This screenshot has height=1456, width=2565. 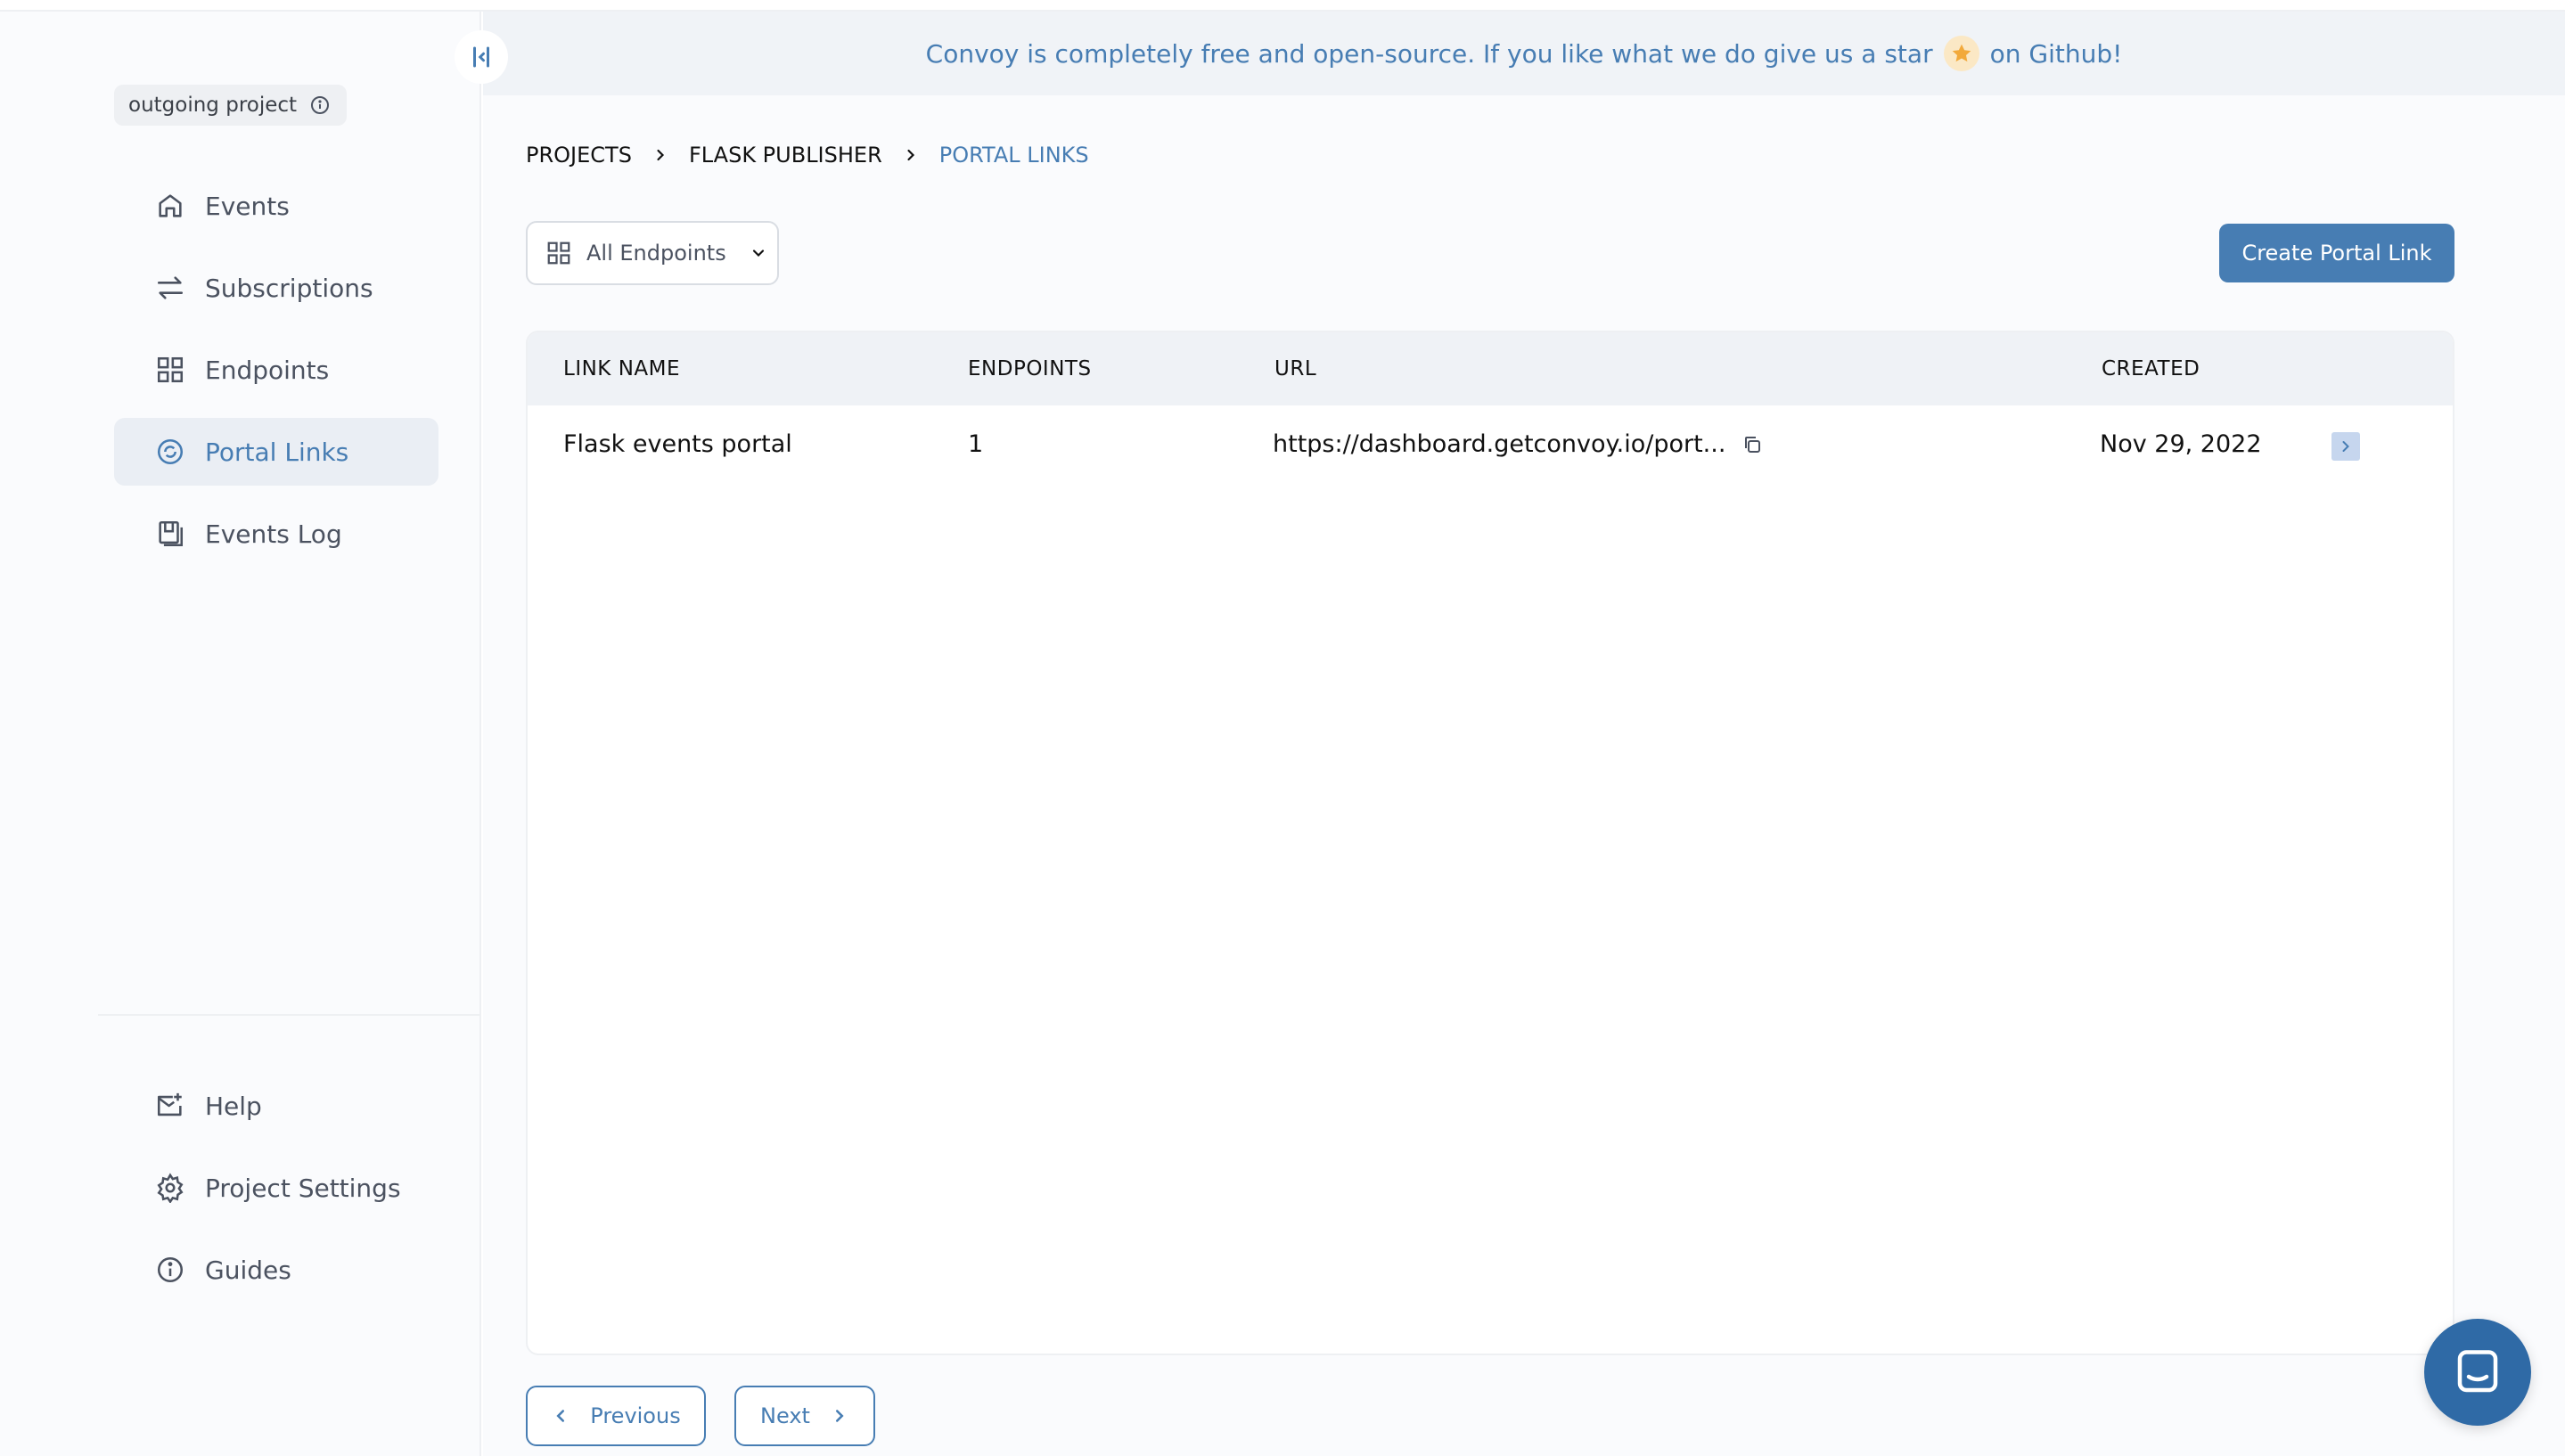 What do you see at coordinates (303, 1188) in the screenshot?
I see `sidebar-item-label: Project Settings` at bounding box center [303, 1188].